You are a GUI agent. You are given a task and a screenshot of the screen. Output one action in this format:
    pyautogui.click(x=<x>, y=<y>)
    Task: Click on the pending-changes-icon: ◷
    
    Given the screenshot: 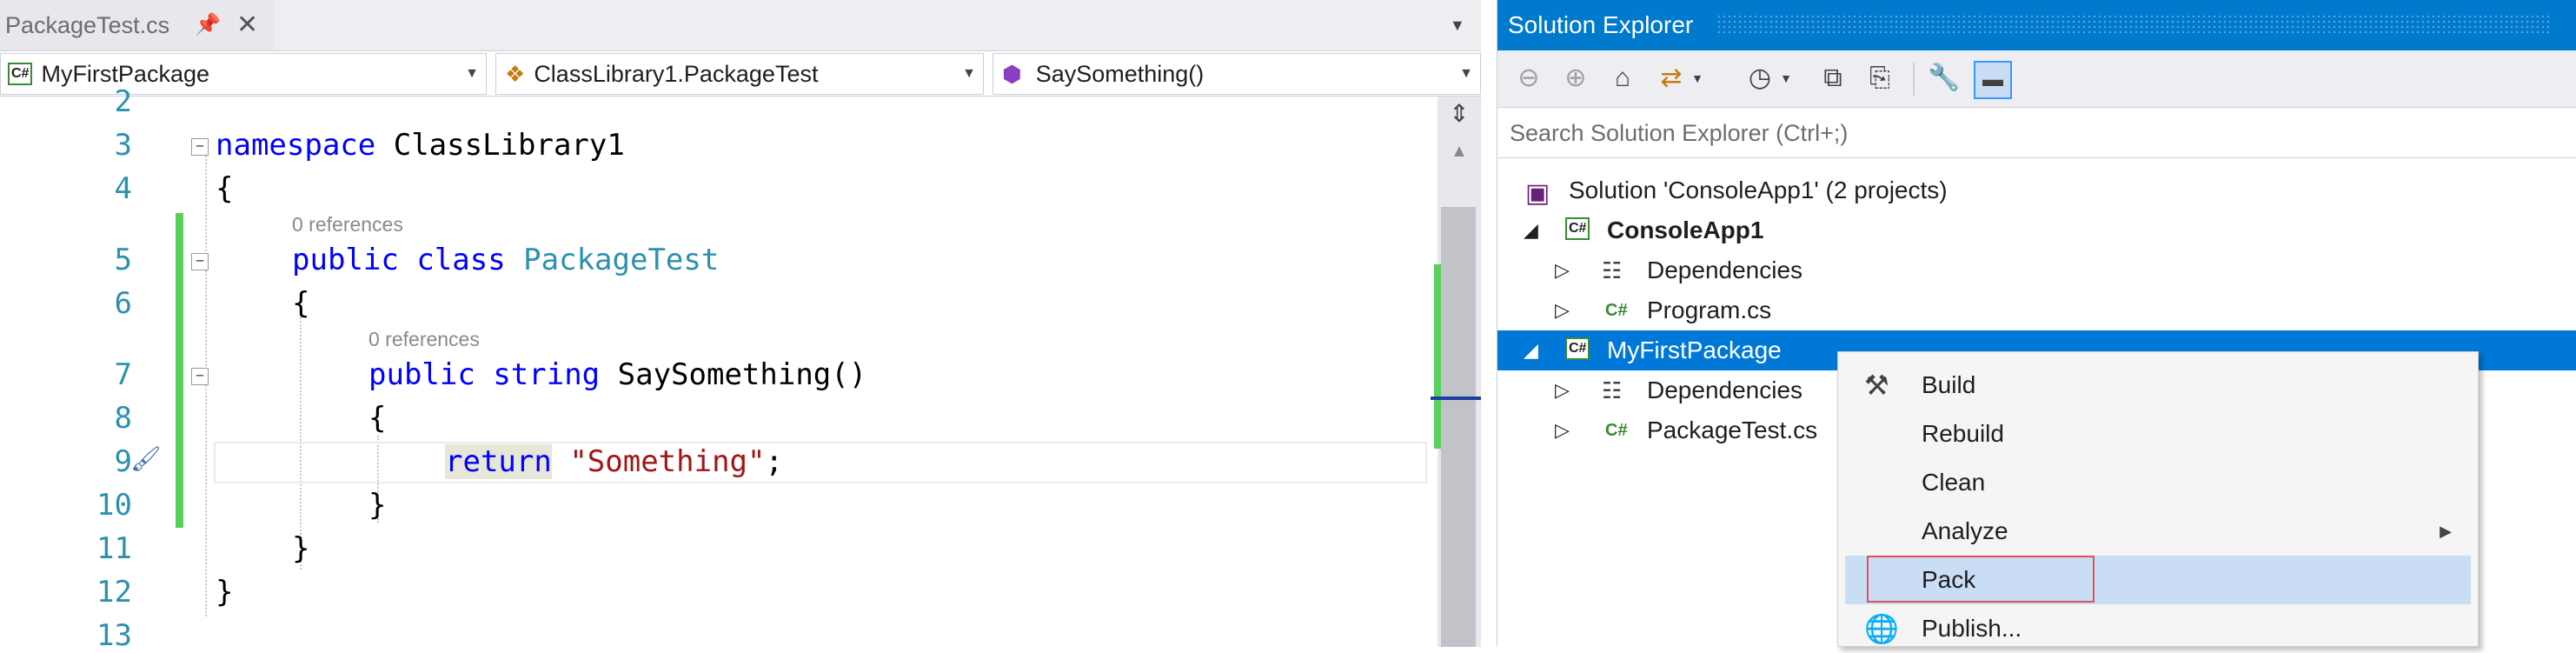 What is the action you would take?
    pyautogui.click(x=1760, y=78)
    